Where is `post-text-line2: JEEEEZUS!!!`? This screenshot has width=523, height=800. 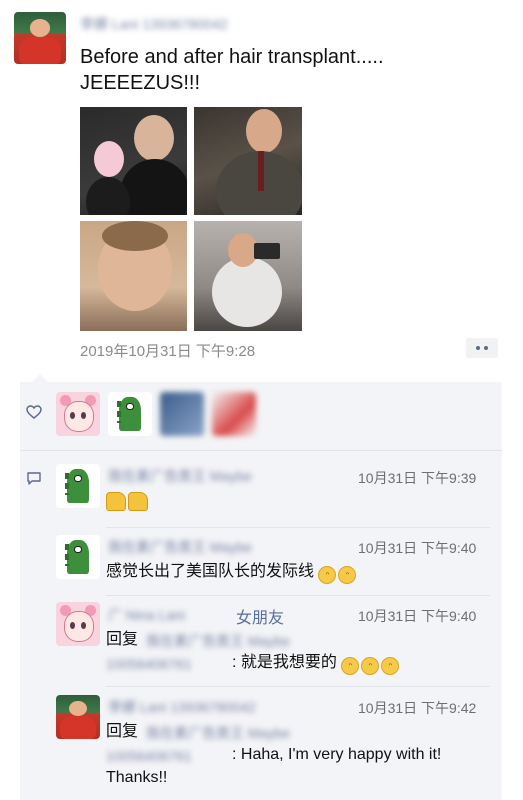
post-text-line2: JEEEEZUS!!! is located at coordinates (140, 83).